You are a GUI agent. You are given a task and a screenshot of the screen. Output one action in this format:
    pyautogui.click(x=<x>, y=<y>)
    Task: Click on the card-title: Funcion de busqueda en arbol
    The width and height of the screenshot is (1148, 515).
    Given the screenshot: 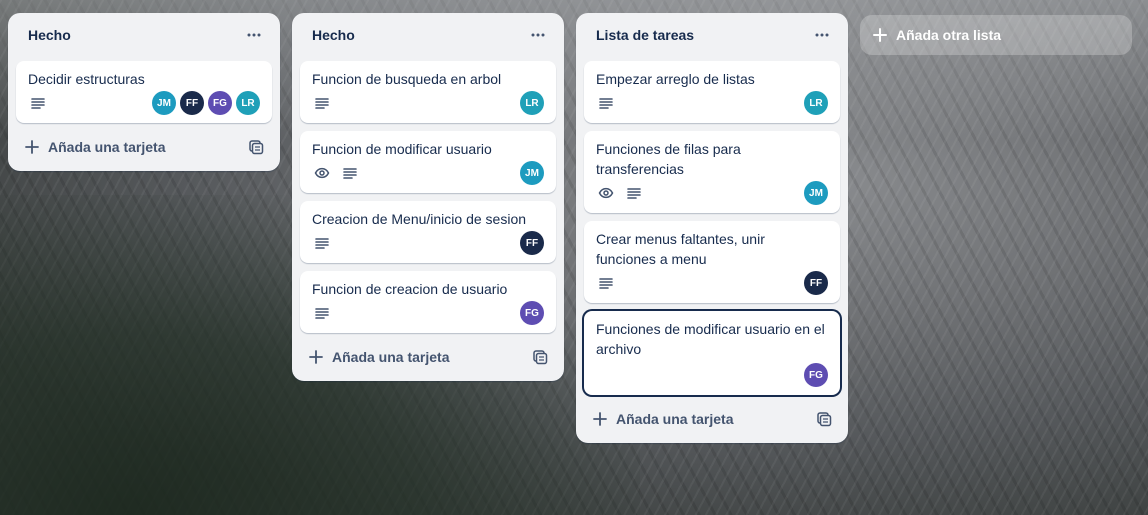 What is the action you would take?
    pyautogui.click(x=407, y=79)
    